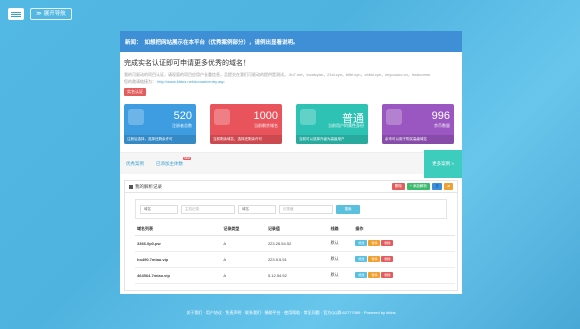 This screenshot has width=580, height=329. Describe the element at coordinates (440, 116) in the screenshot. I see `stat-value: 996` at that location.